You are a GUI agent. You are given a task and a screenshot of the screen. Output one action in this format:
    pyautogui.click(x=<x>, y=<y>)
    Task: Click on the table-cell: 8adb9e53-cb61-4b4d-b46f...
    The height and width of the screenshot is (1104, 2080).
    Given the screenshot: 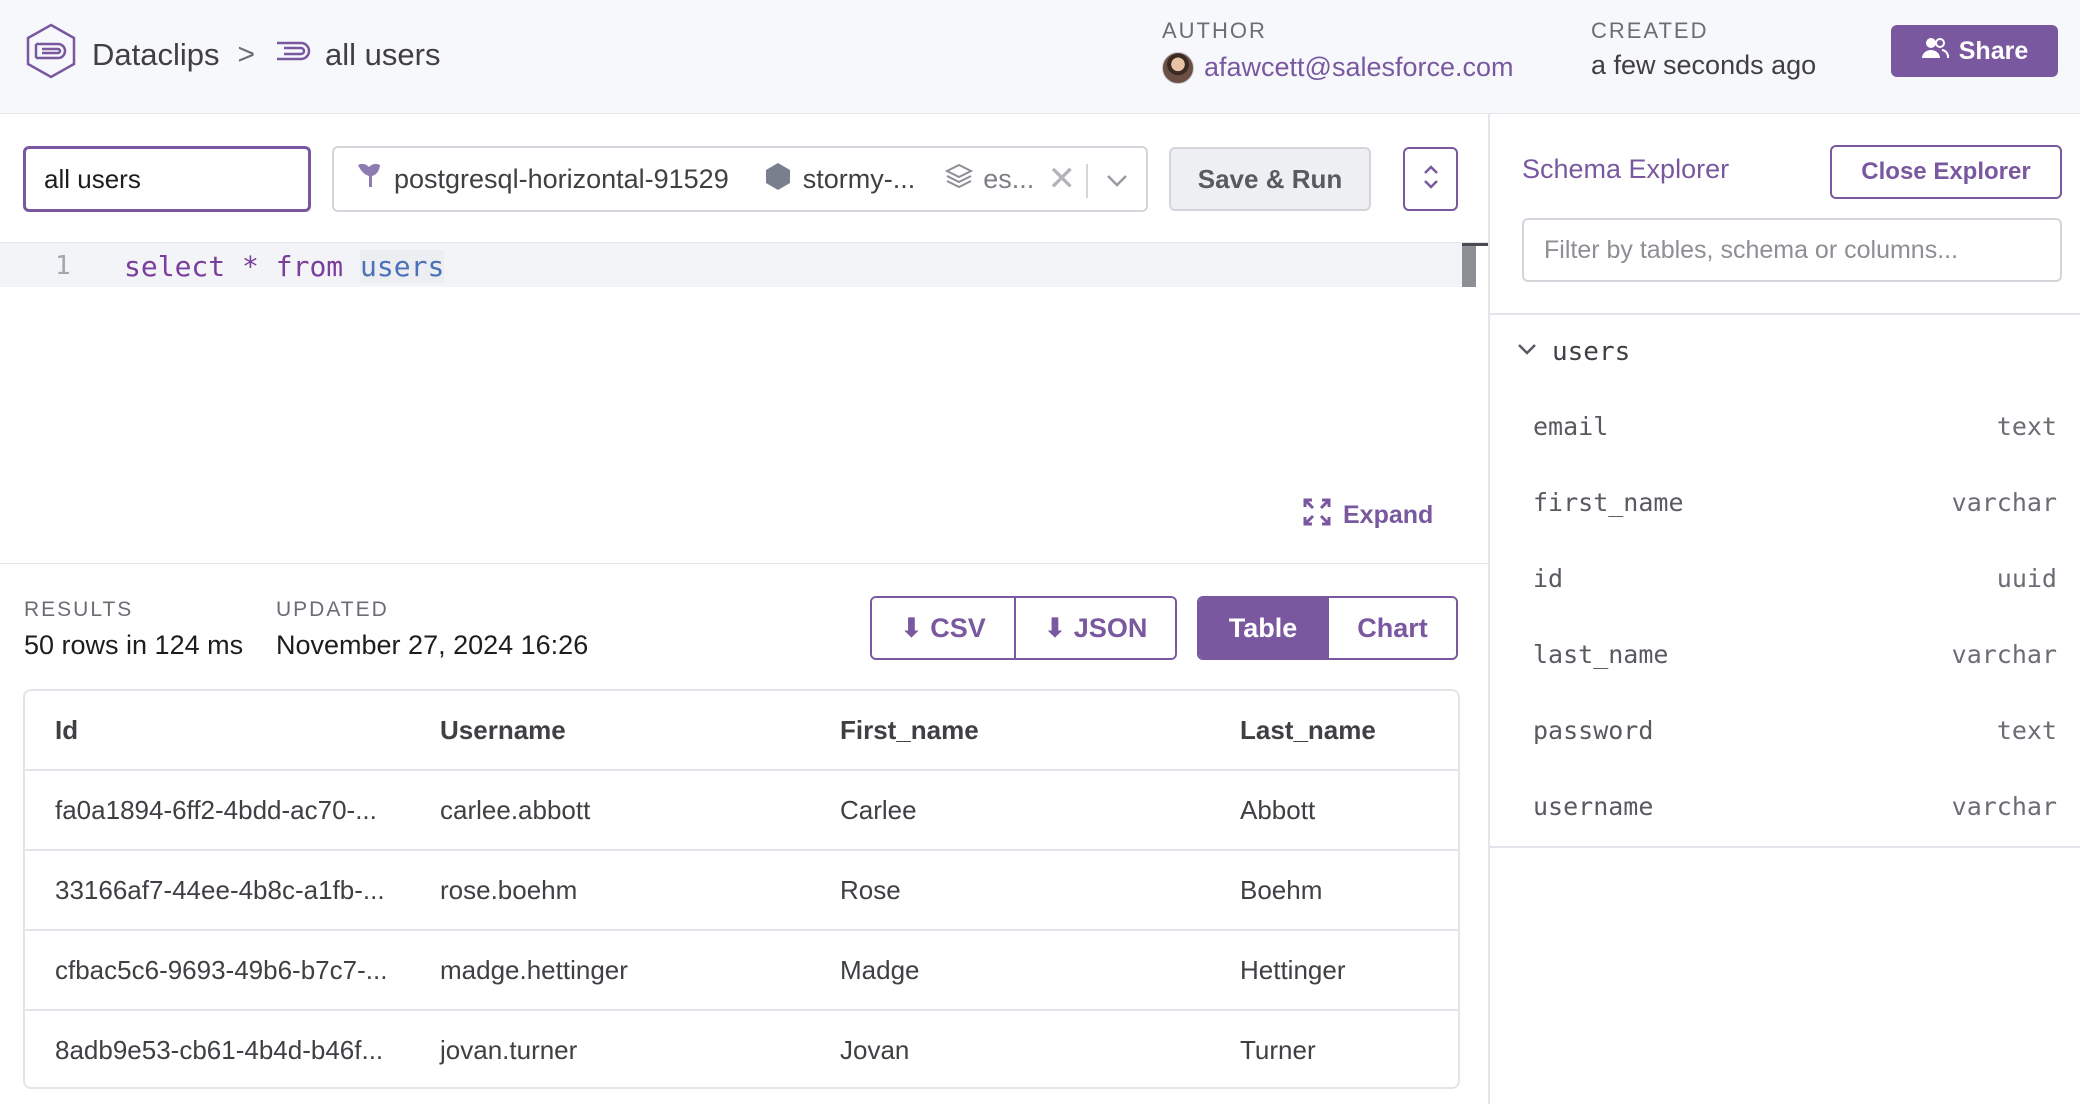 What is the action you would take?
    pyautogui.click(x=219, y=1050)
    